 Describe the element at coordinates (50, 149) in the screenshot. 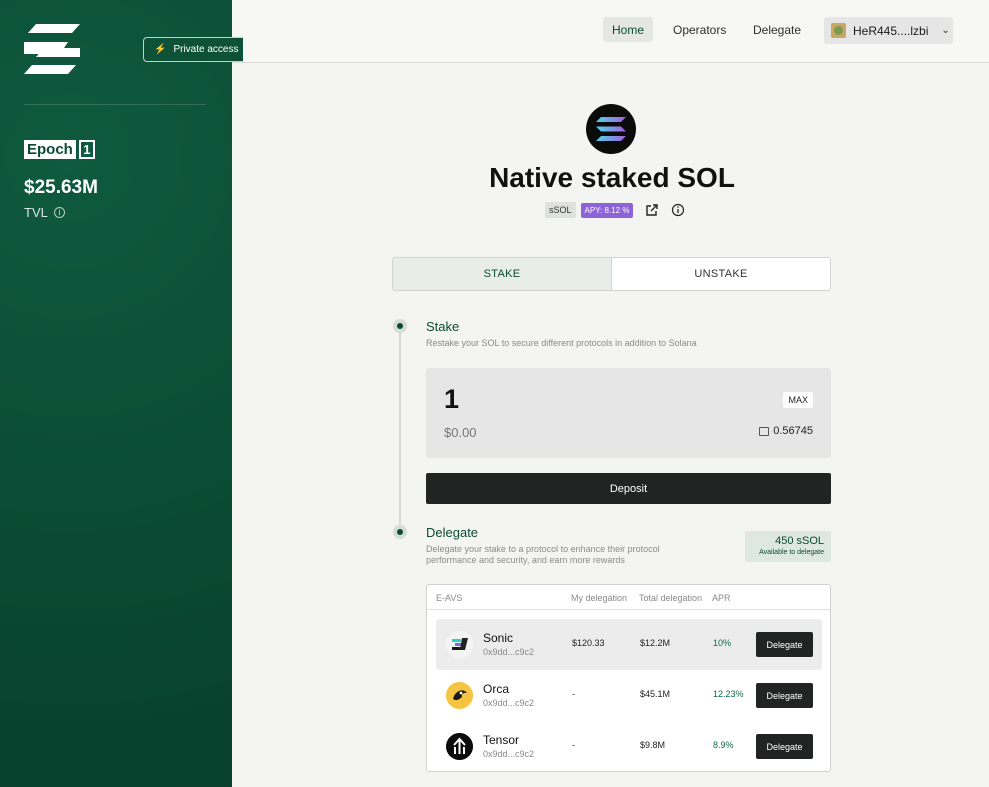

I see `epoch-label: Epoch` at that location.